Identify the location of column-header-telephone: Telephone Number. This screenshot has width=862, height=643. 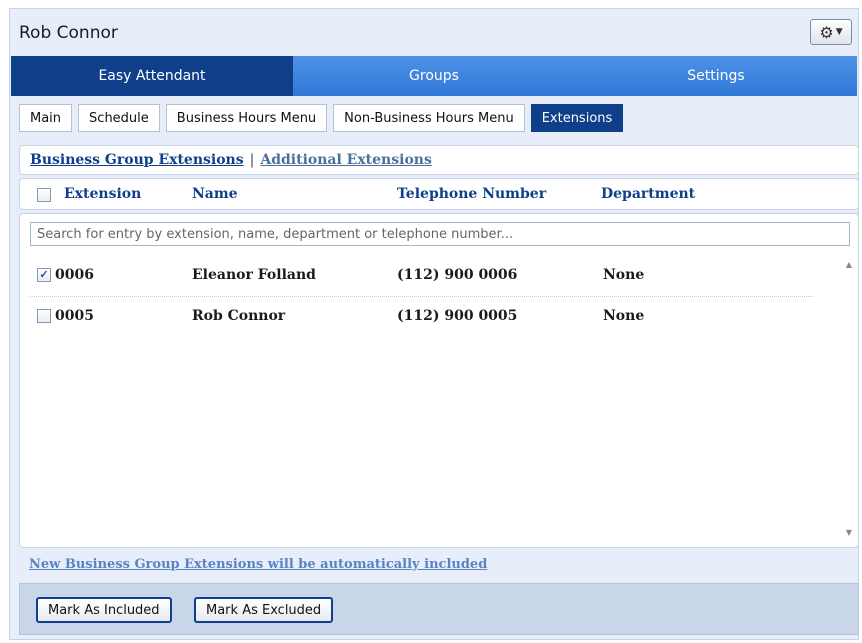
(471, 194).